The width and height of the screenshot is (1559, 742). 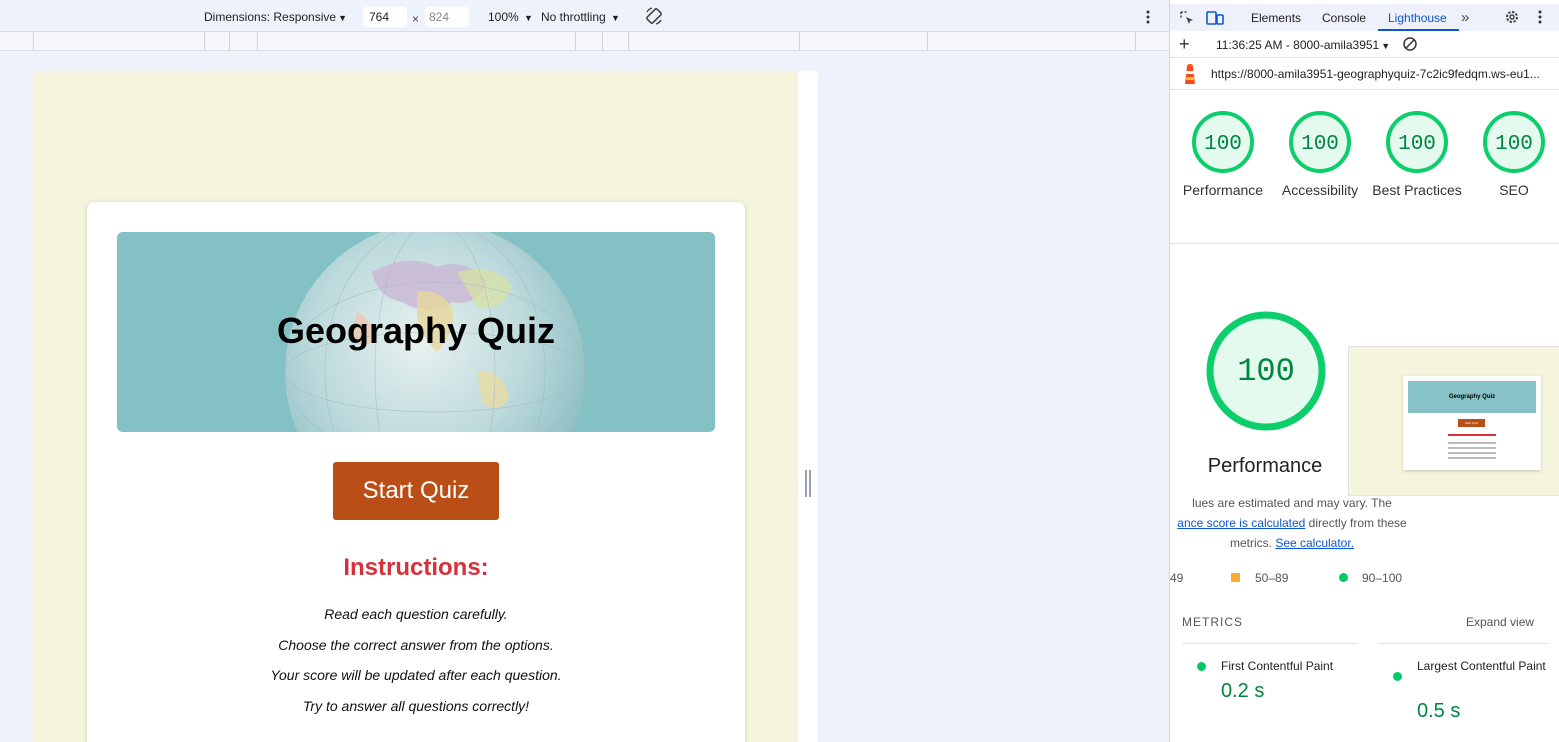 I want to click on throttling-label: No throttling, so click(x=573, y=17).